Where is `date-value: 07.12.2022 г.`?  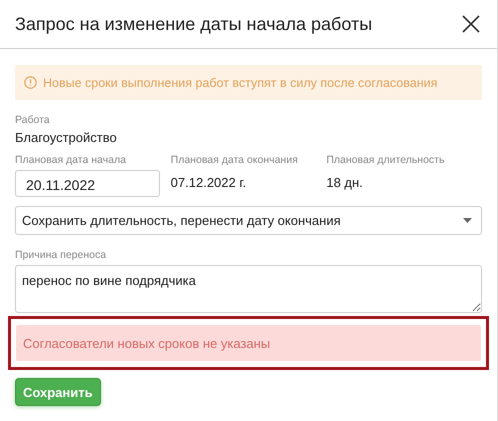 date-value: 07.12.2022 г. is located at coordinates (209, 182).